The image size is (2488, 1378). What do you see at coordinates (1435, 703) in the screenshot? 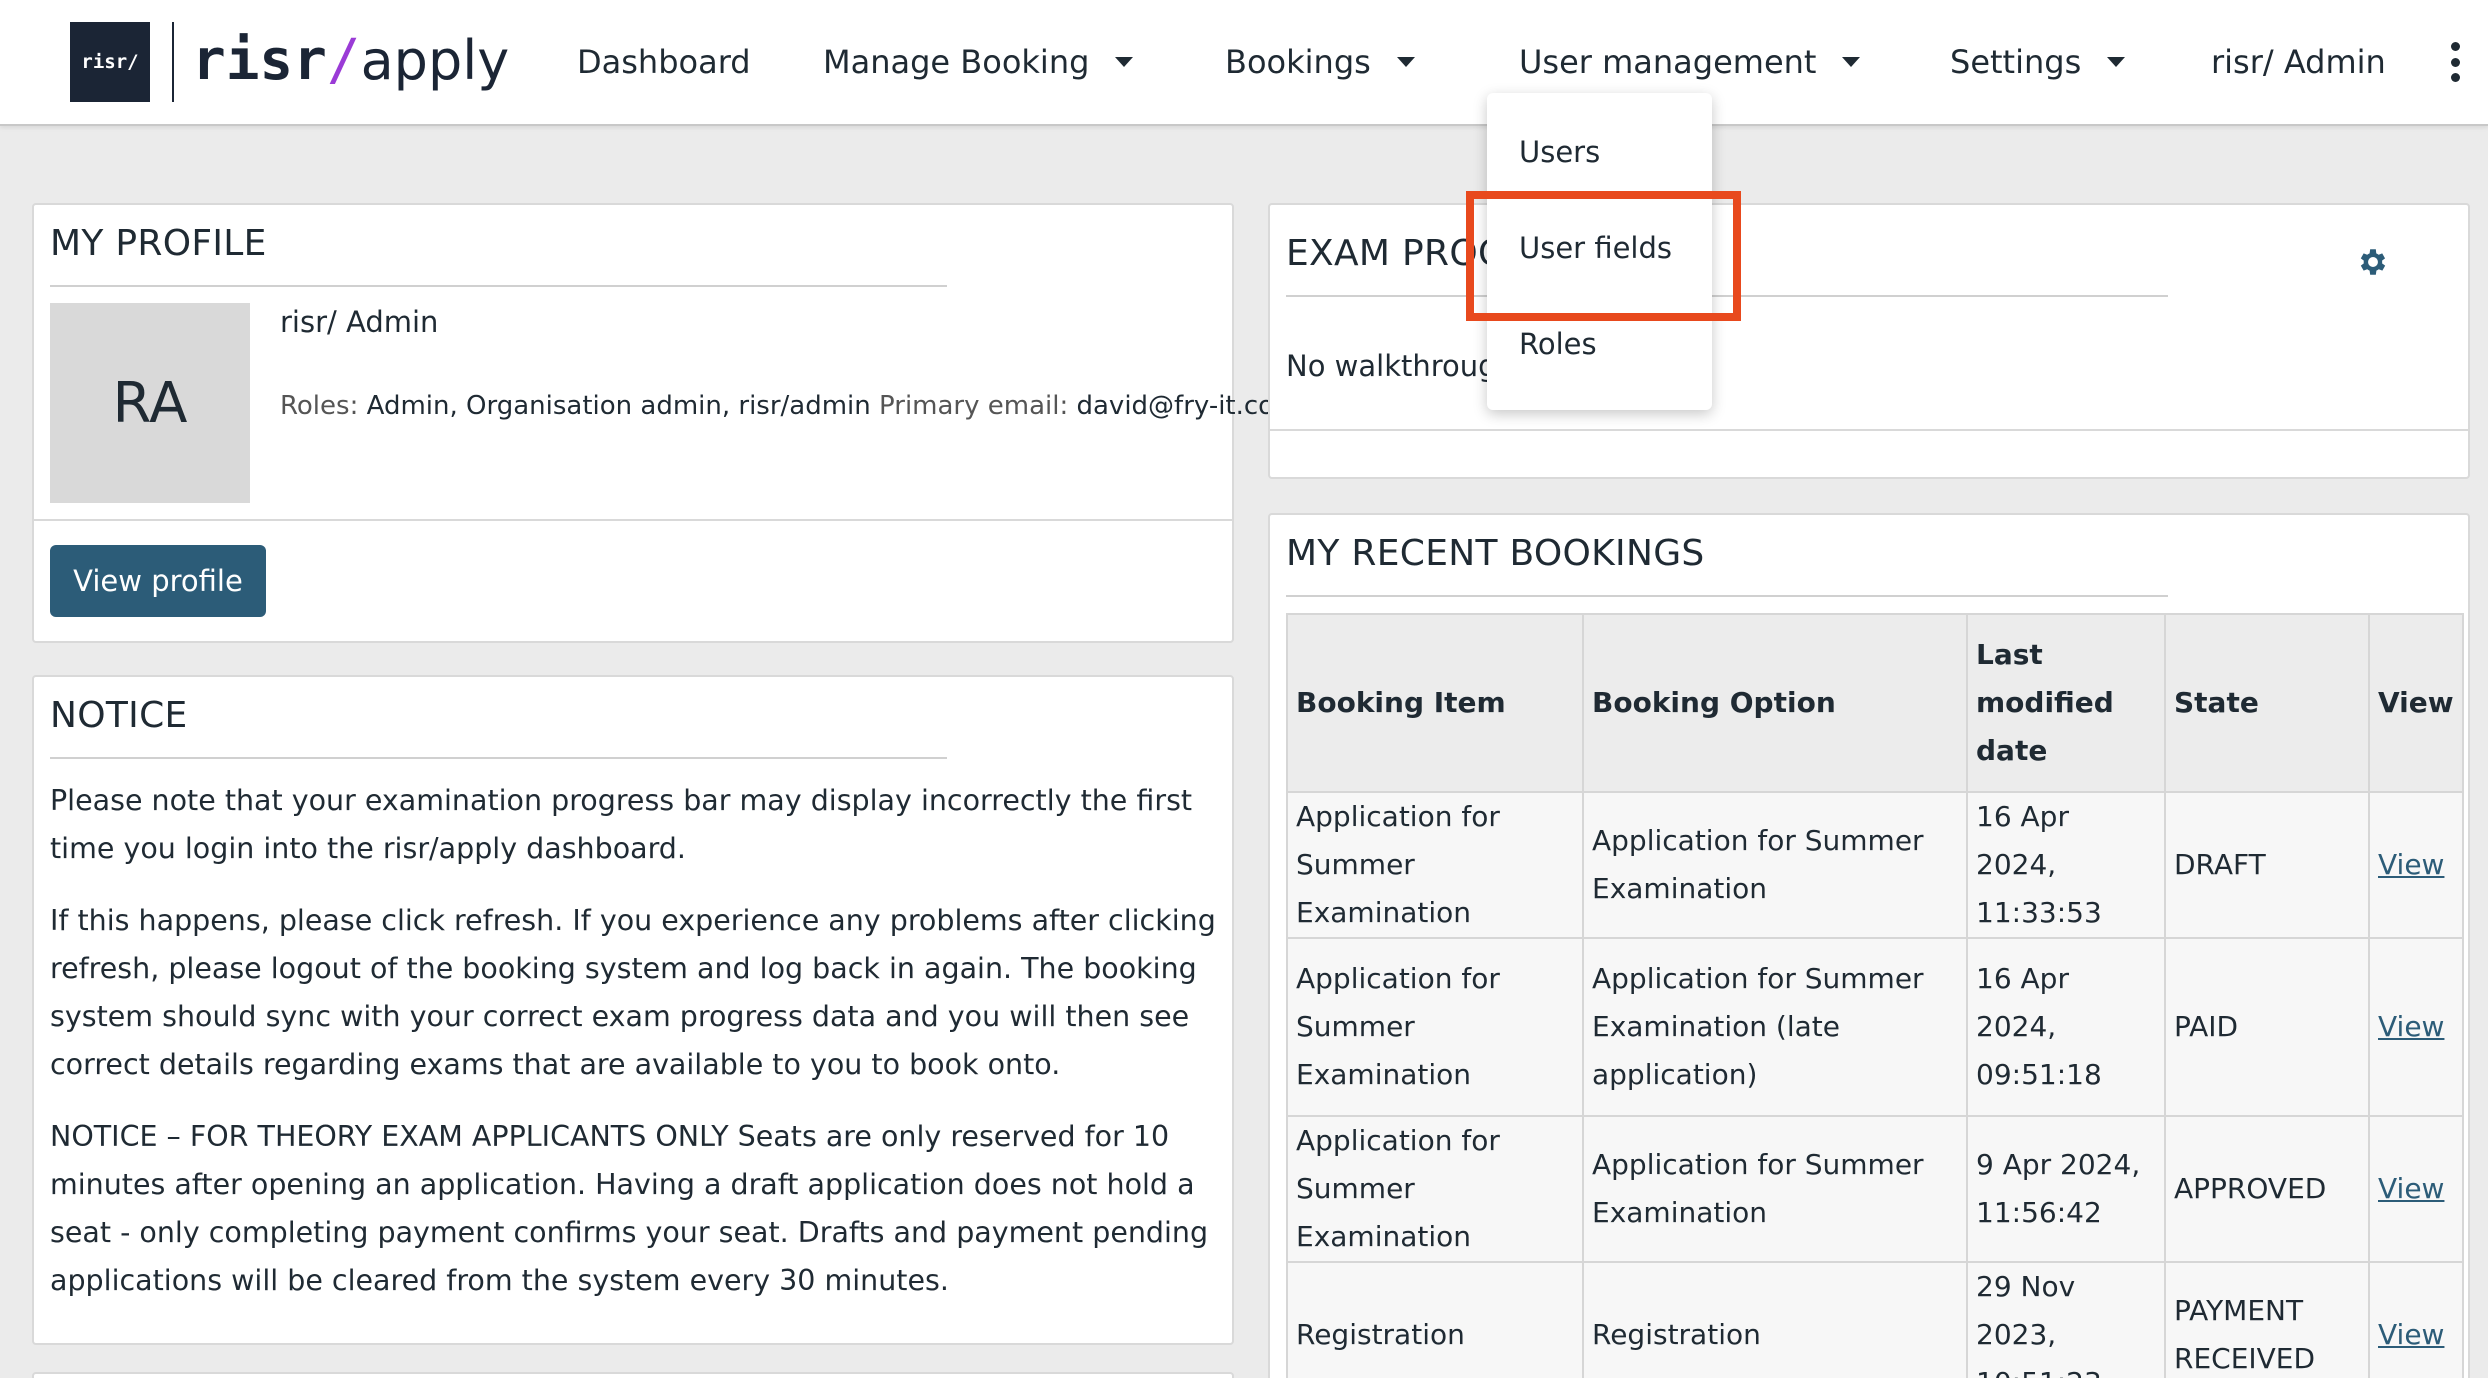
I see `column-header-booking-item: Booking Item` at bounding box center [1435, 703].